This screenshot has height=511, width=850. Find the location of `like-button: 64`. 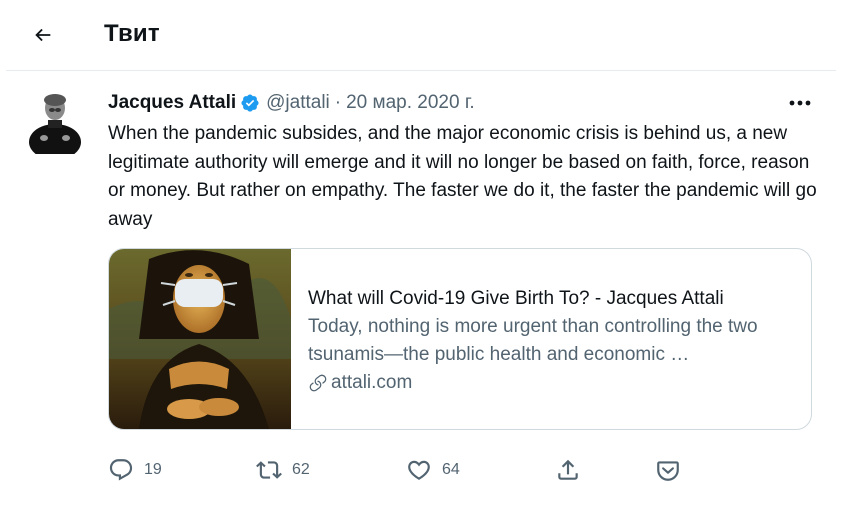

like-button: 64 is located at coordinates (433, 470).